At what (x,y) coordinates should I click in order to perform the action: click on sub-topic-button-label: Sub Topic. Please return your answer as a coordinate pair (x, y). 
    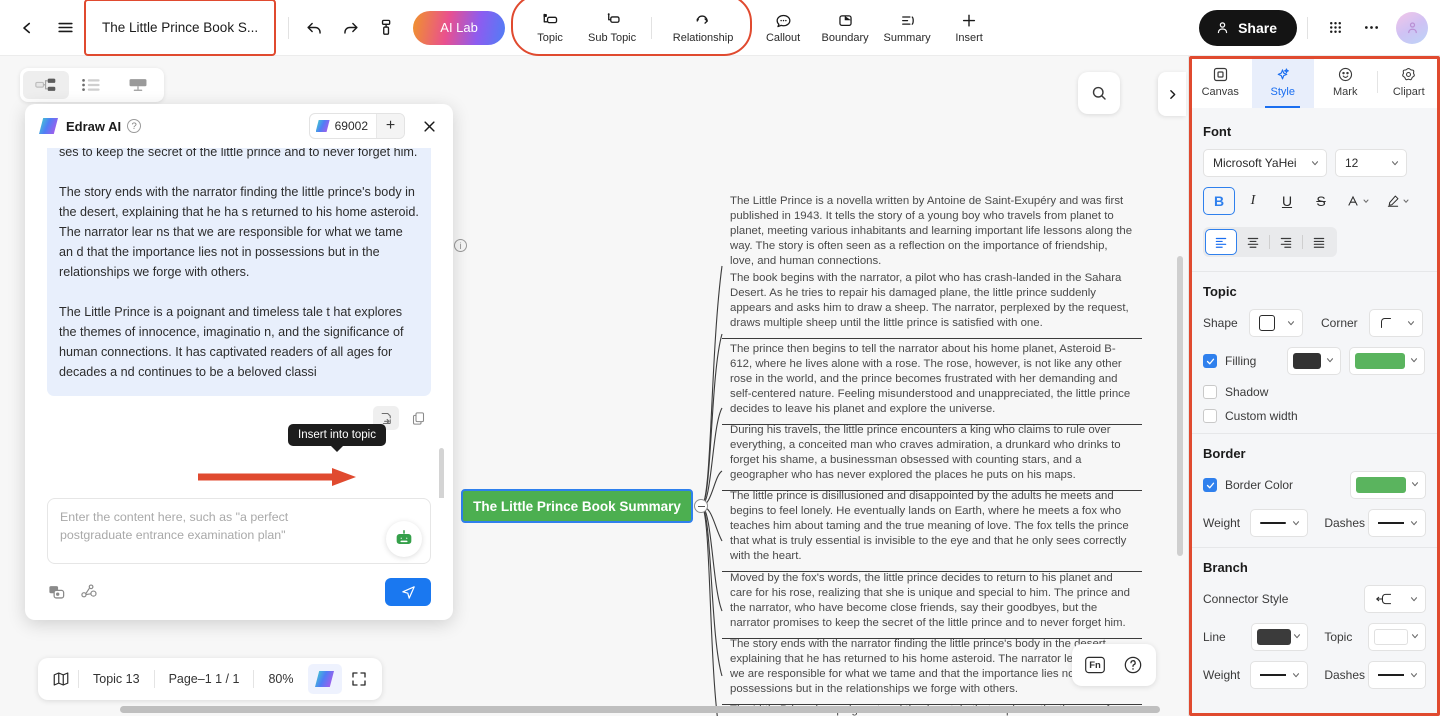
    Looking at the image, I should click on (612, 37).